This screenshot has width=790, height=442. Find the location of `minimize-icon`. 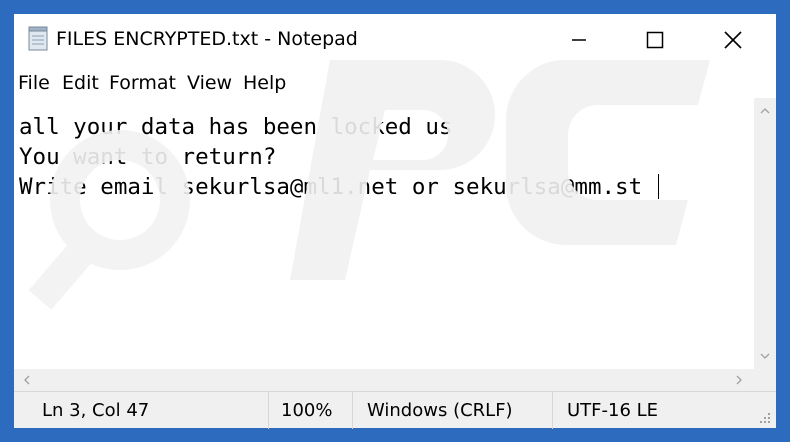

minimize-icon is located at coordinates (579, 40).